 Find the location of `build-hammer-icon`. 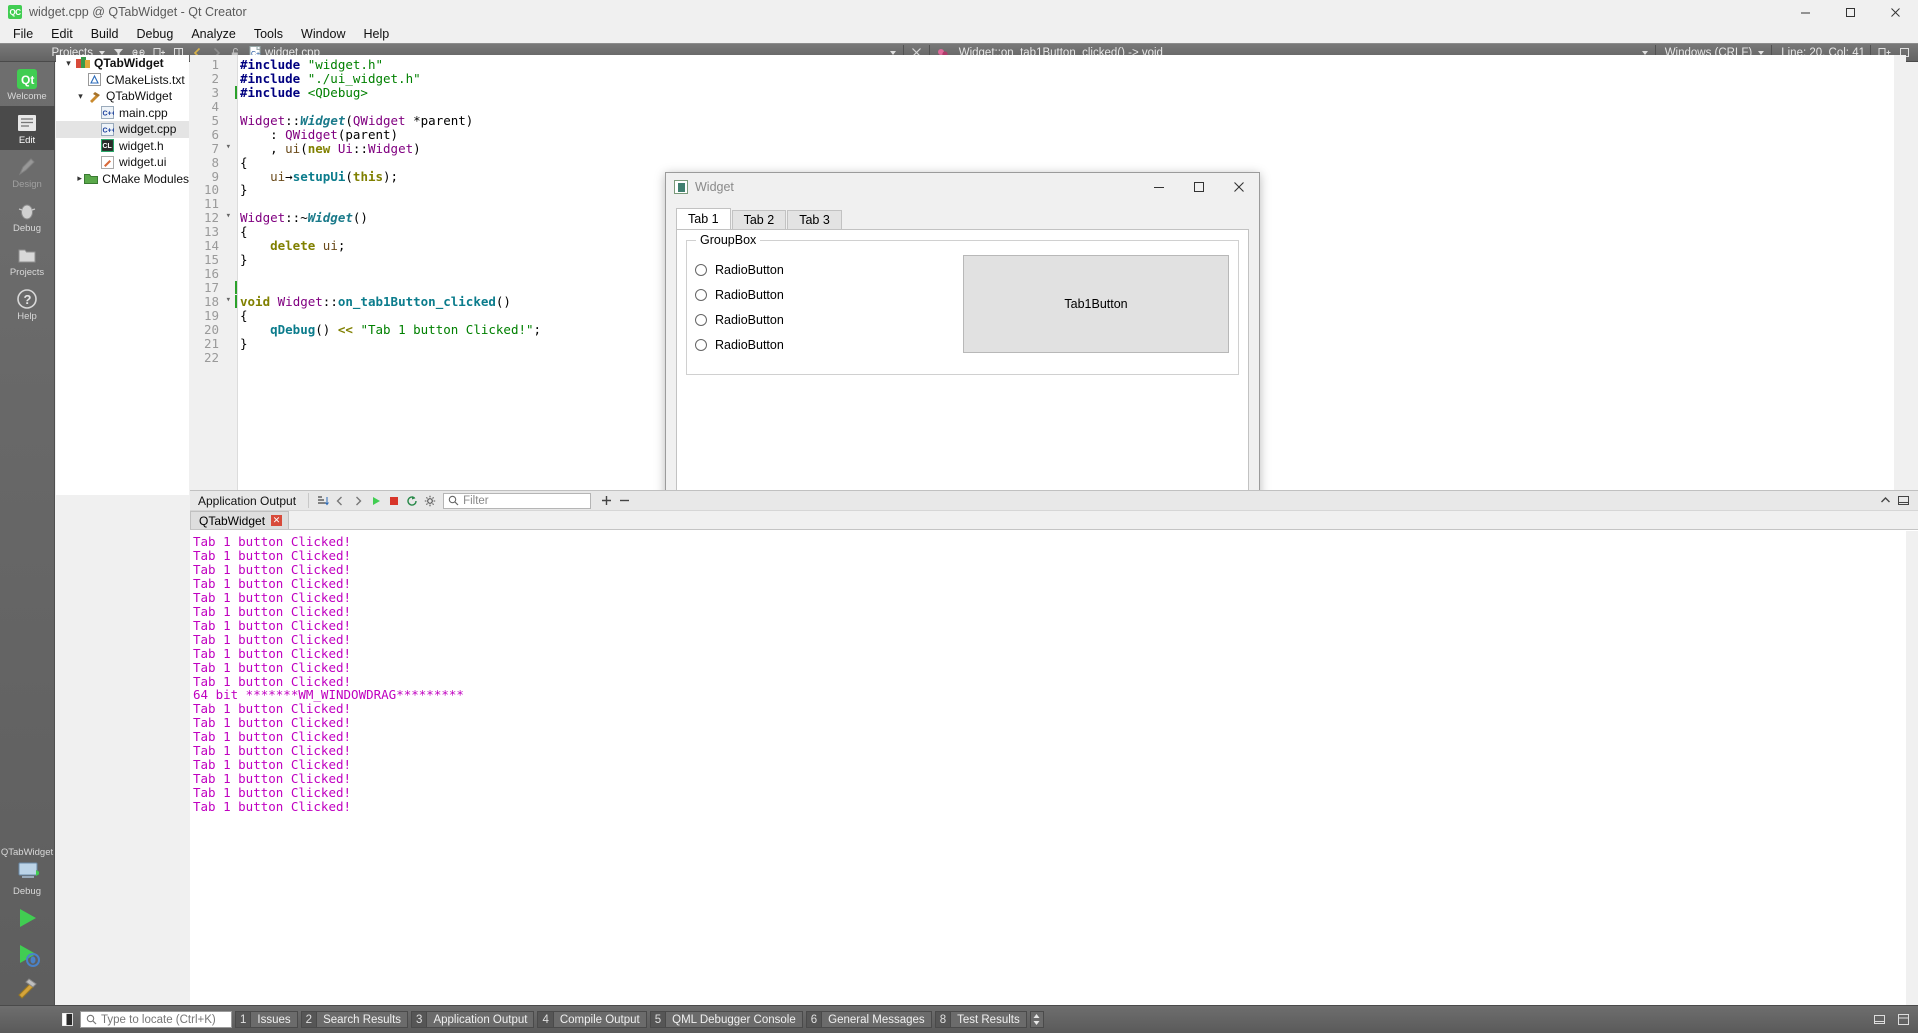

build-hammer-icon is located at coordinates (27, 988).